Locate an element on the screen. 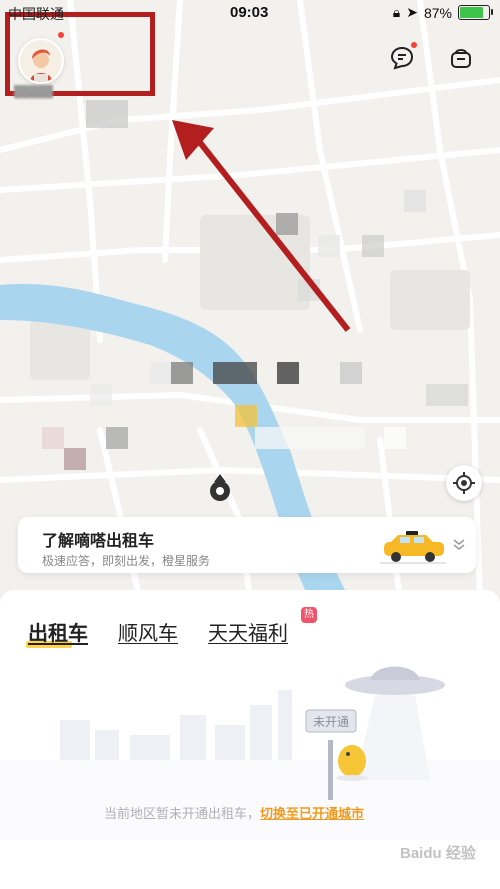 This screenshot has width=500, height=889. notice-text: 当前地区暂未开通出租车， is located at coordinates (182, 813).